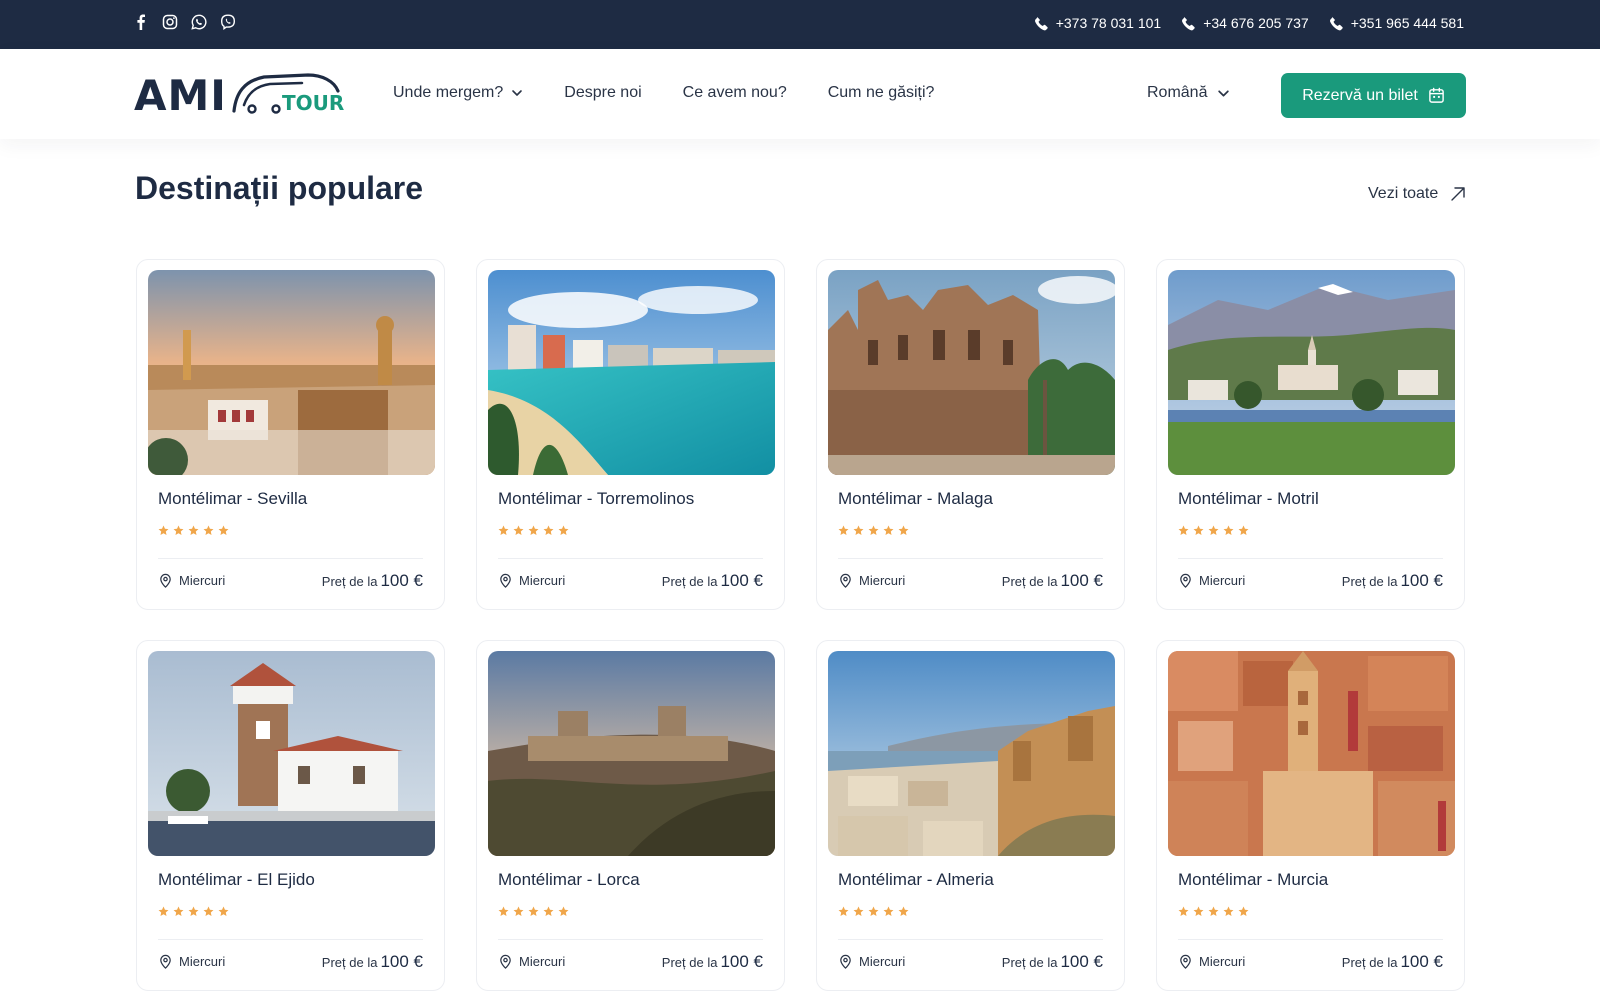 The image size is (1600, 1000). What do you see at coordinates (916, 879) in the screenshot?
I see `destination-title: Montélimar - Almeria` at bounding box center [916, 879].